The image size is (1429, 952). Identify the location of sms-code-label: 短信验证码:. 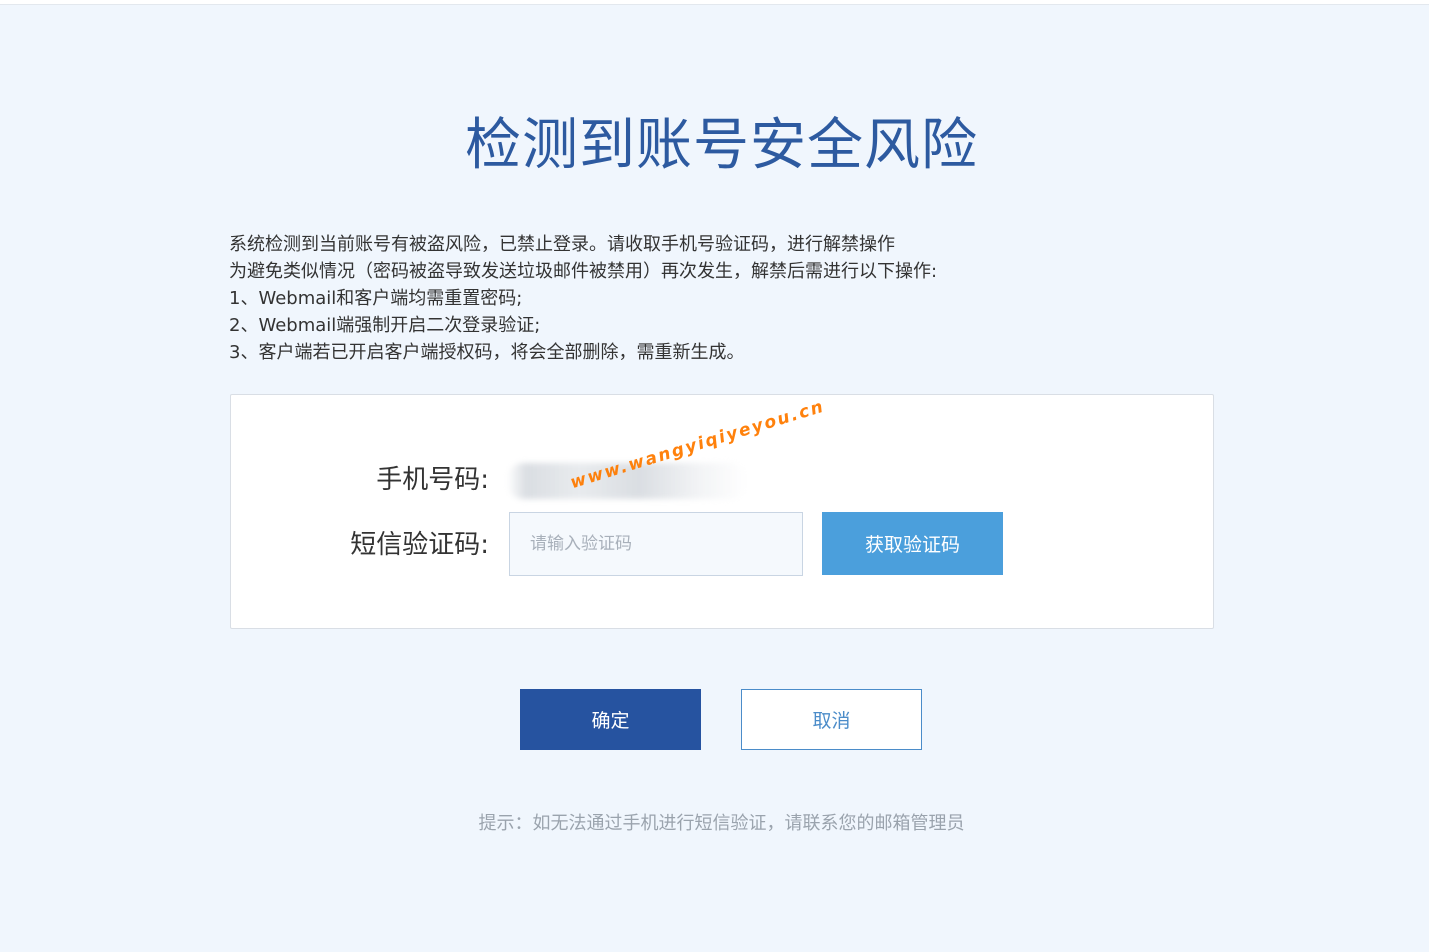
(419, 545).